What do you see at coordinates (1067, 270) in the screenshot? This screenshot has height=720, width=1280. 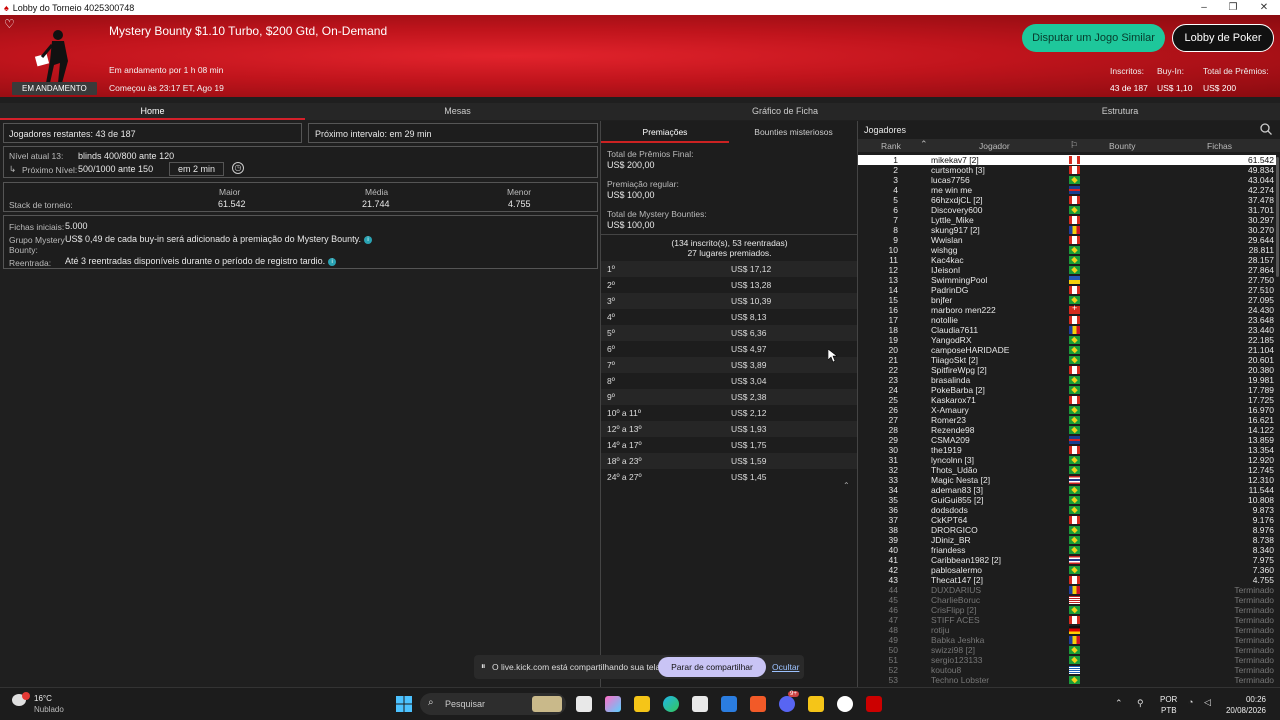 I see `player-row: 12 IJeisonI 27.864` at bounding box center [1067, 270].